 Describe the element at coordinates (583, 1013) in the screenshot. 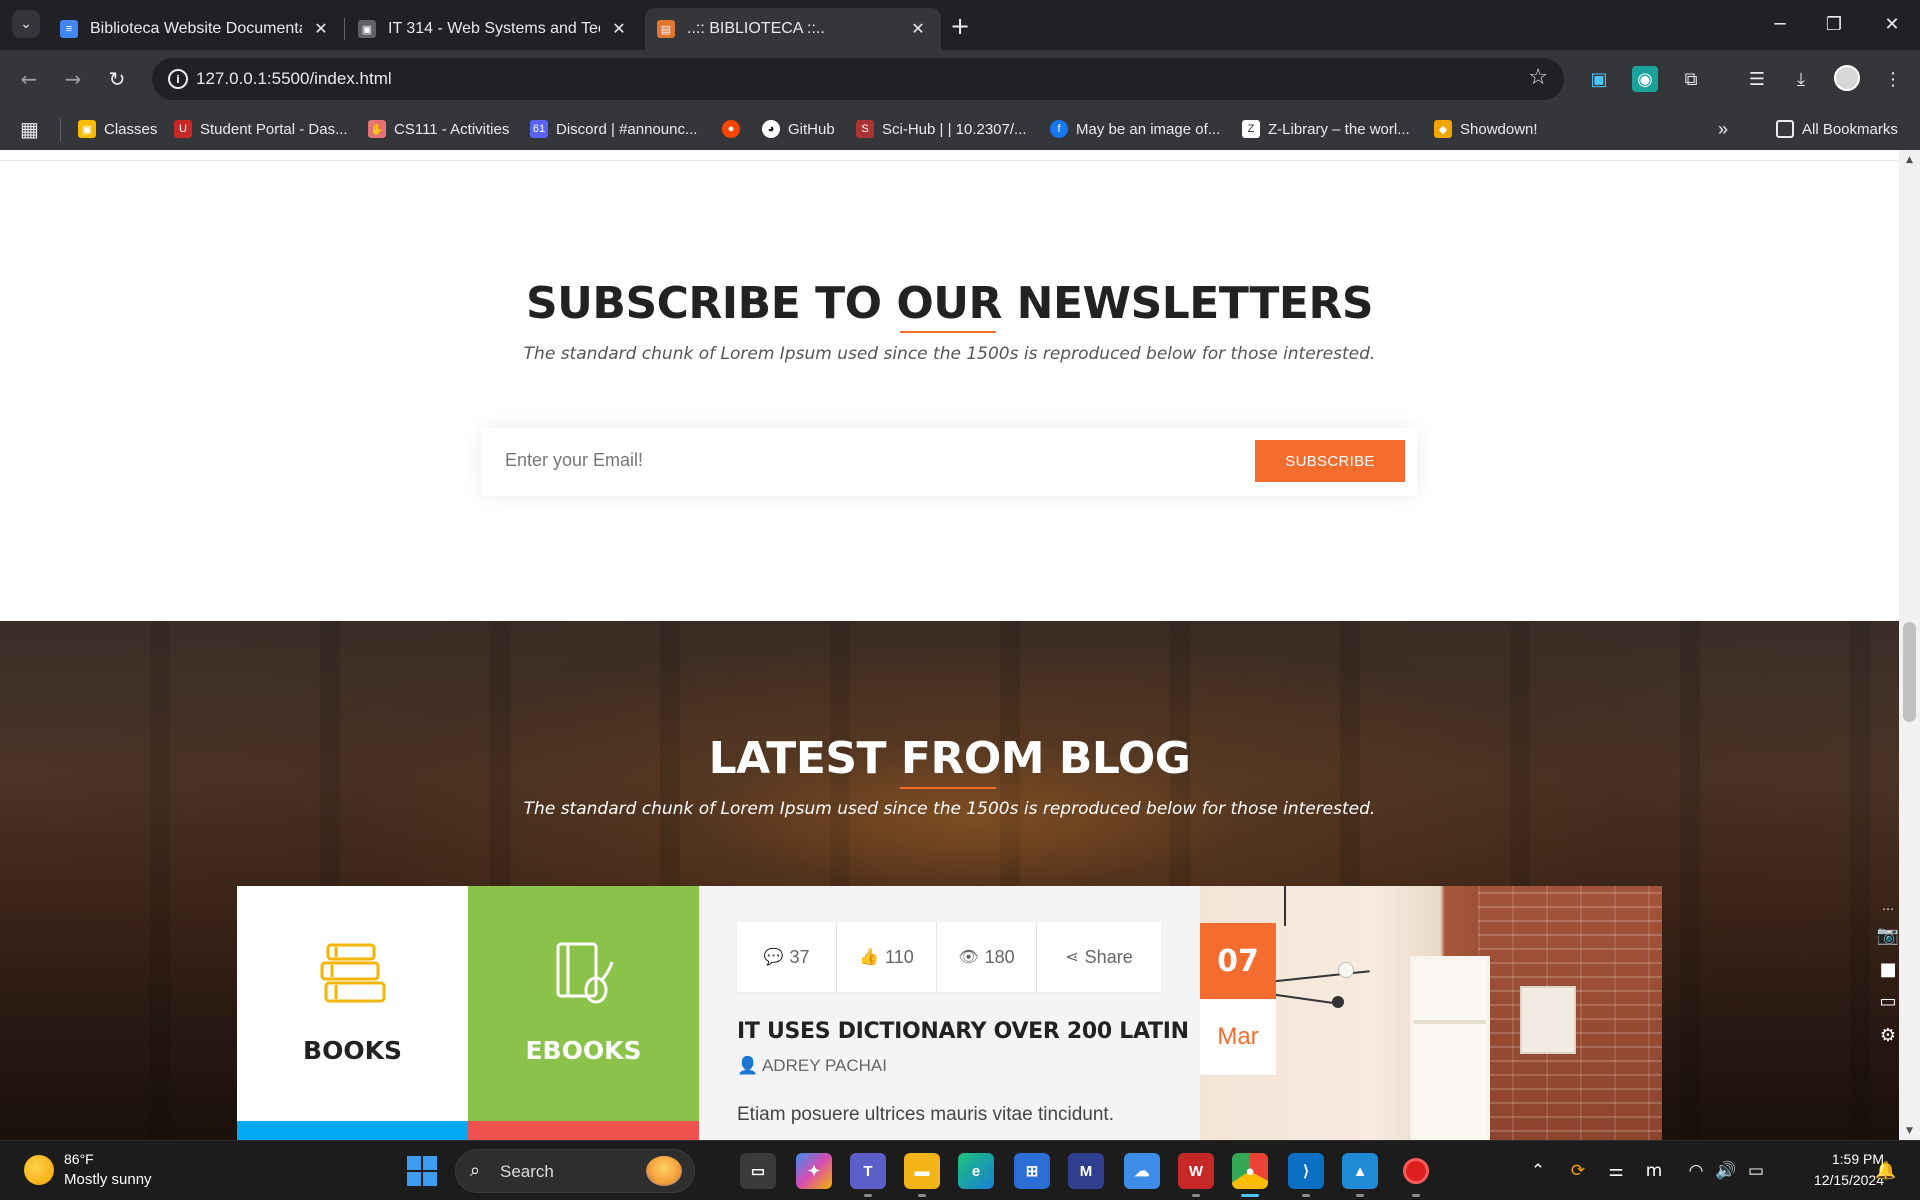

I see `category-ebooks: EBOOKS` at that location.